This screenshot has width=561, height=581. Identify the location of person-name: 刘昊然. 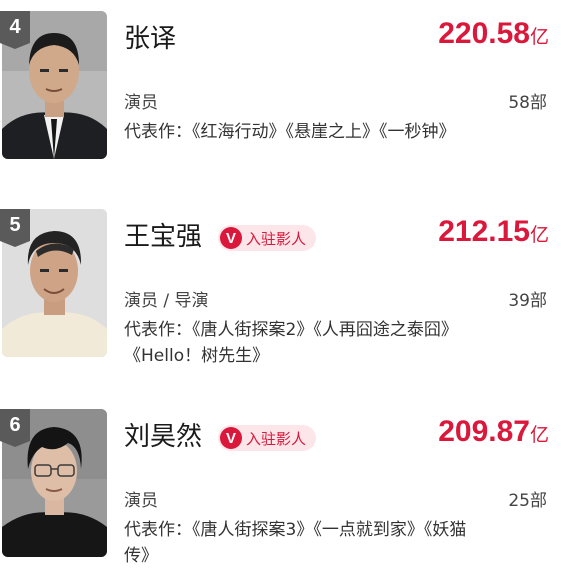
(163, 437).